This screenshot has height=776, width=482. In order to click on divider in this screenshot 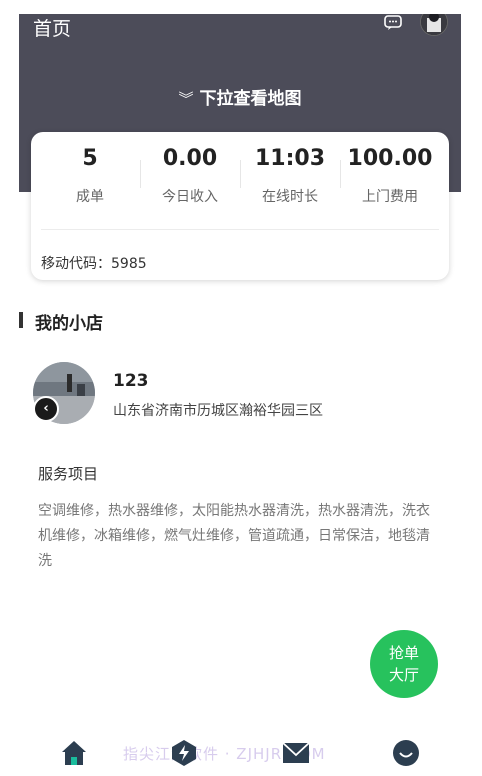, I will do `click(240, 229)`.